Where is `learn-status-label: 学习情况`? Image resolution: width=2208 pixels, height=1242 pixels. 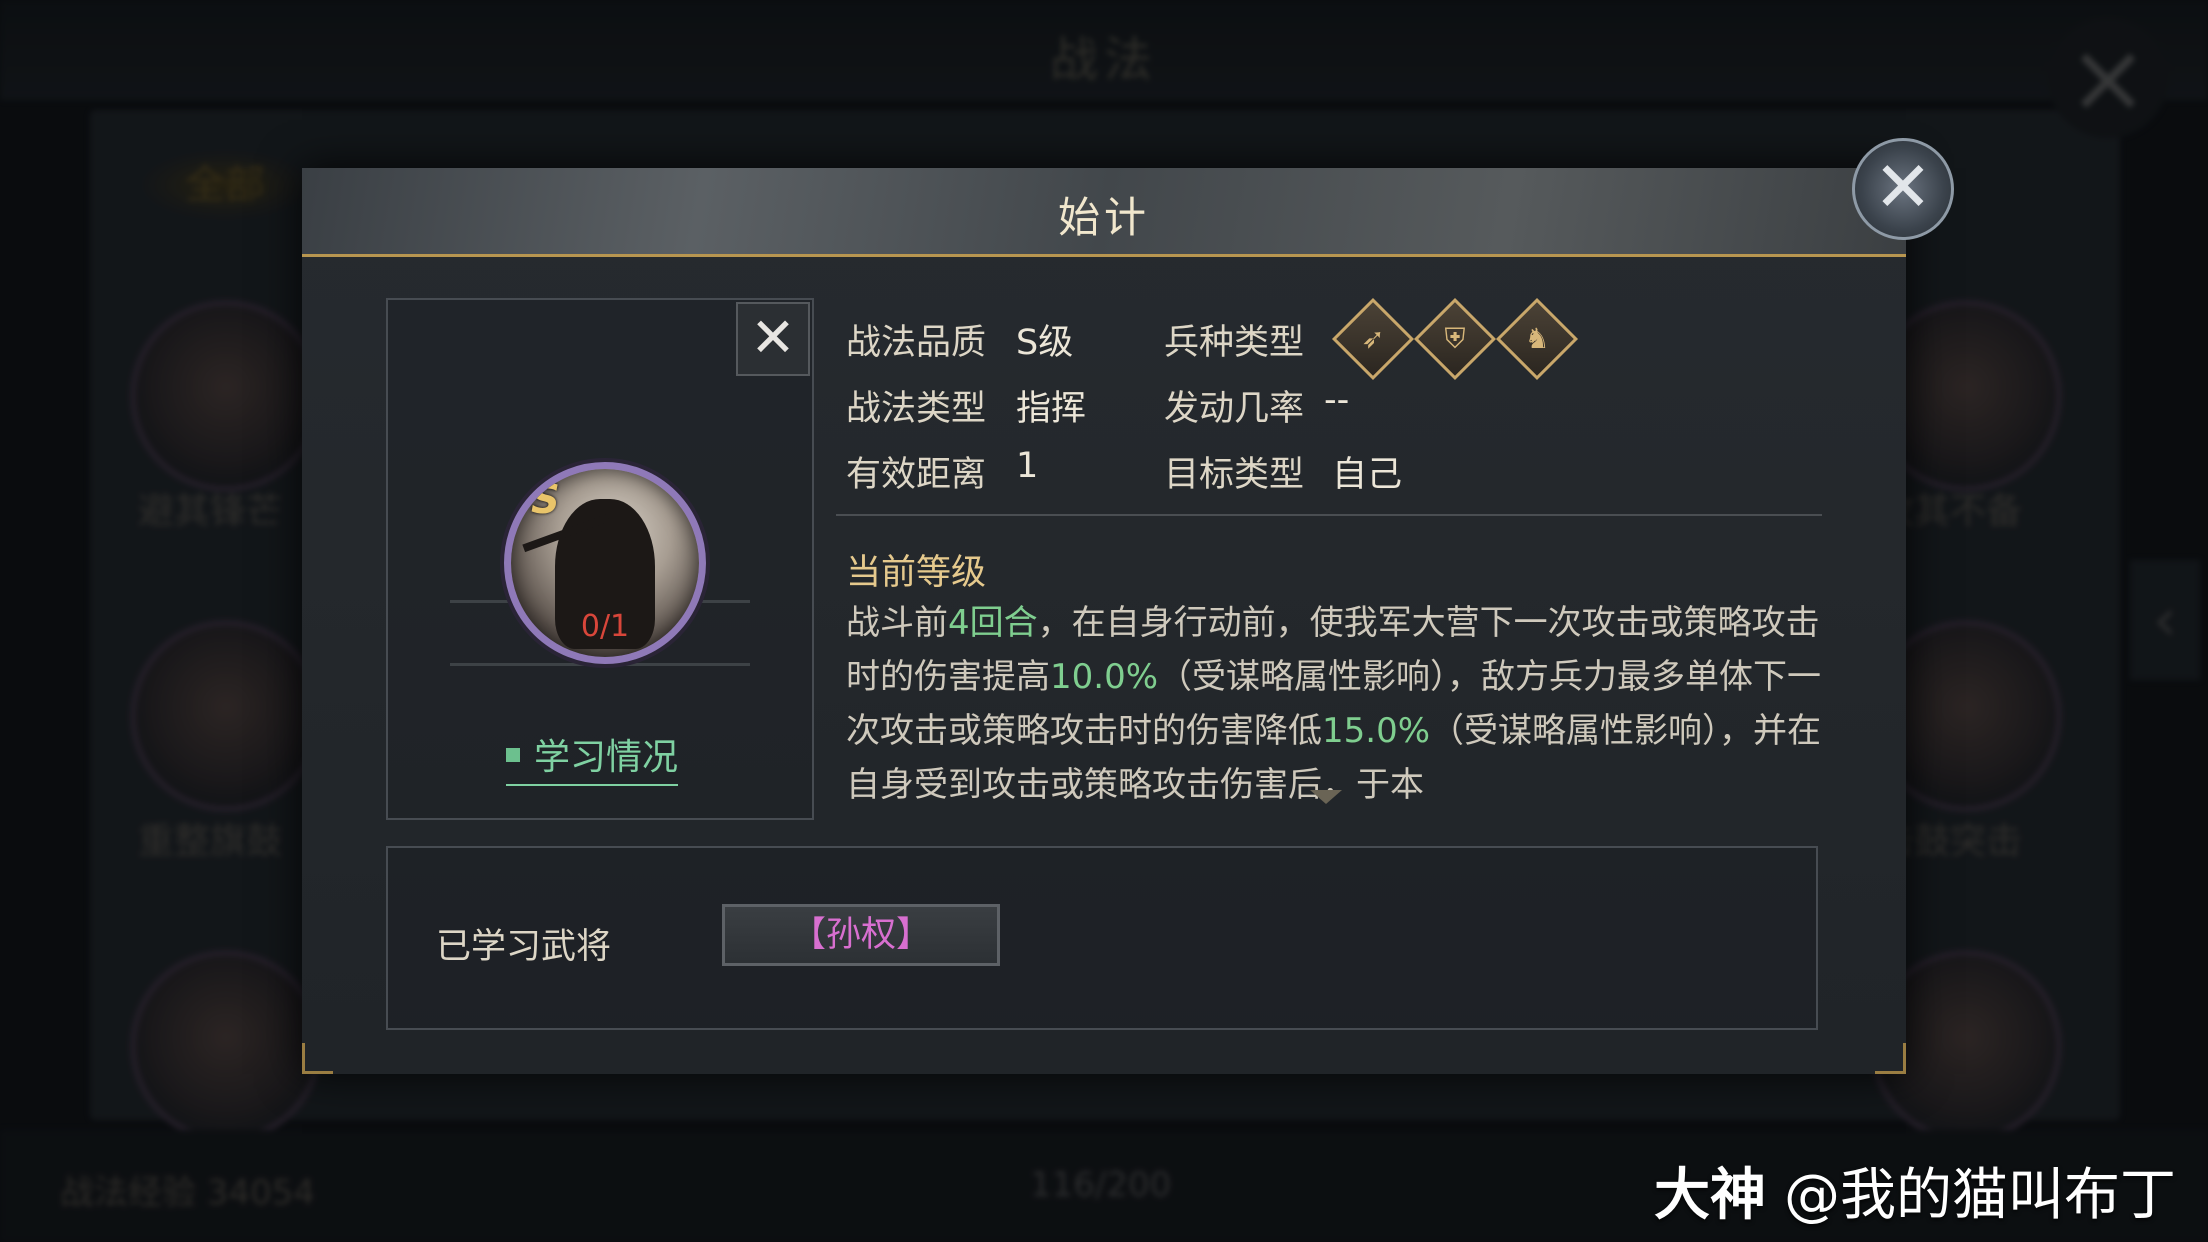
learn-status-label: 学习情况 is located at coordinates (606, 757).